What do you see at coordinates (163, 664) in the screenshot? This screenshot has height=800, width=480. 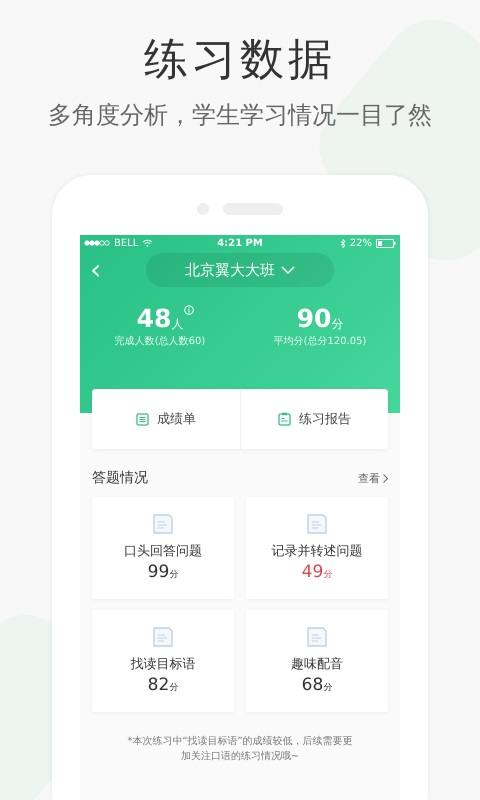 I see `task-name: 找读目标语` at bounding box center [163, 664].